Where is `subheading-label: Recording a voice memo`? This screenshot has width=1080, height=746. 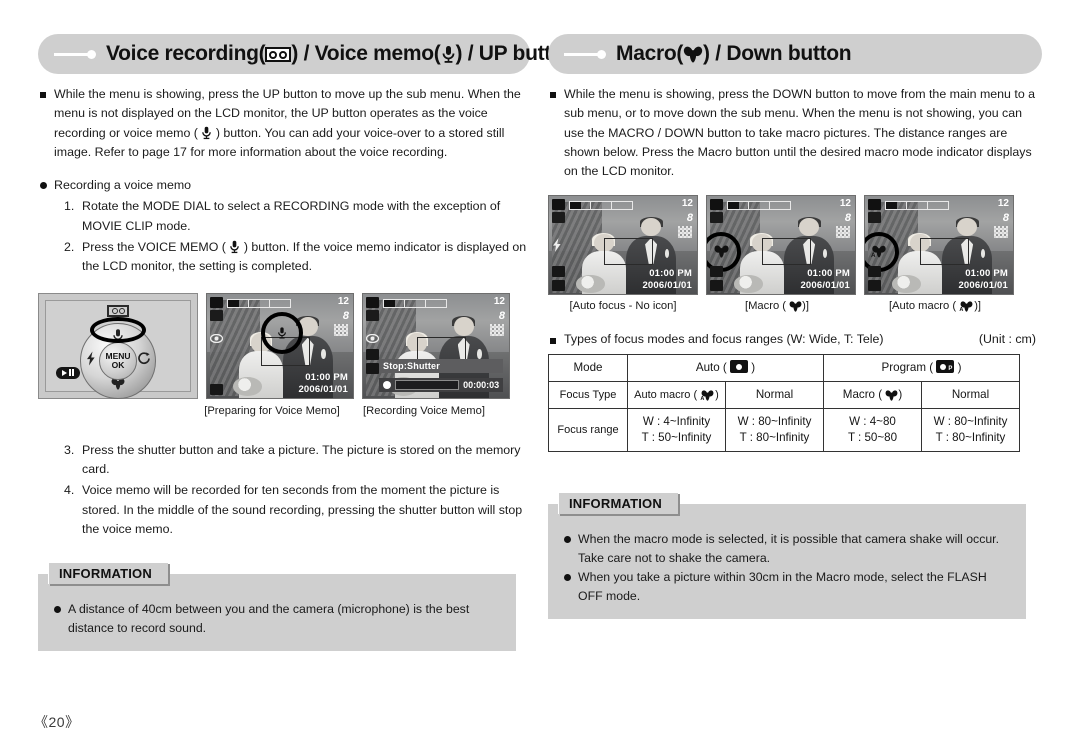
subheading-label: Recording a voice memo is located at coordinates (123, 185).